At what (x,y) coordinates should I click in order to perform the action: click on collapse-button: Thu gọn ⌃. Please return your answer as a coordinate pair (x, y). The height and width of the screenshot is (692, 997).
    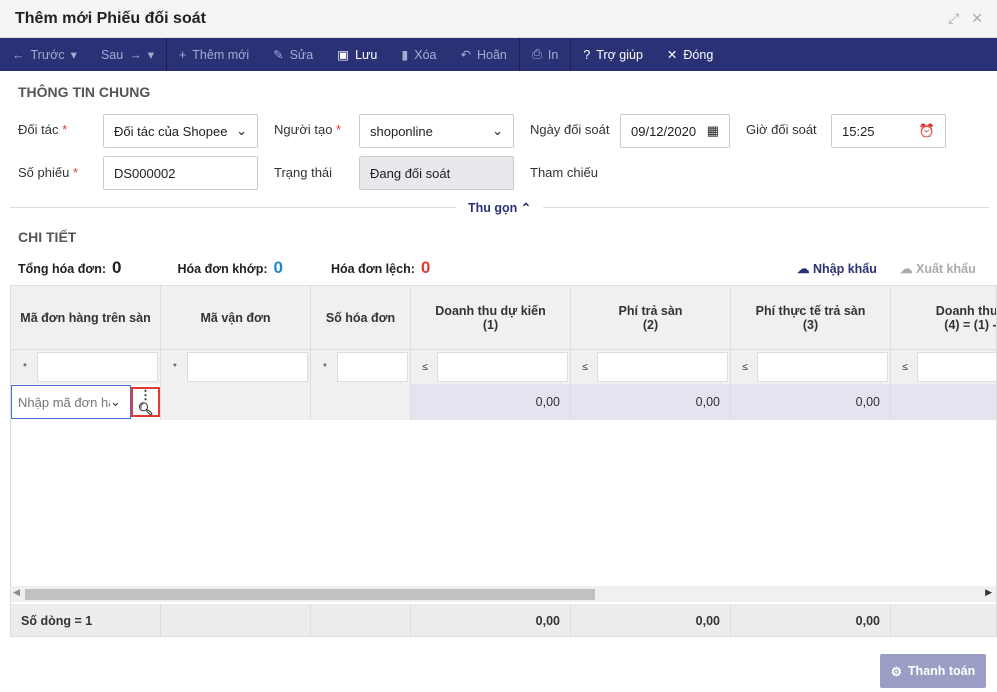
    Looking at the image, I should click on (500, 207).